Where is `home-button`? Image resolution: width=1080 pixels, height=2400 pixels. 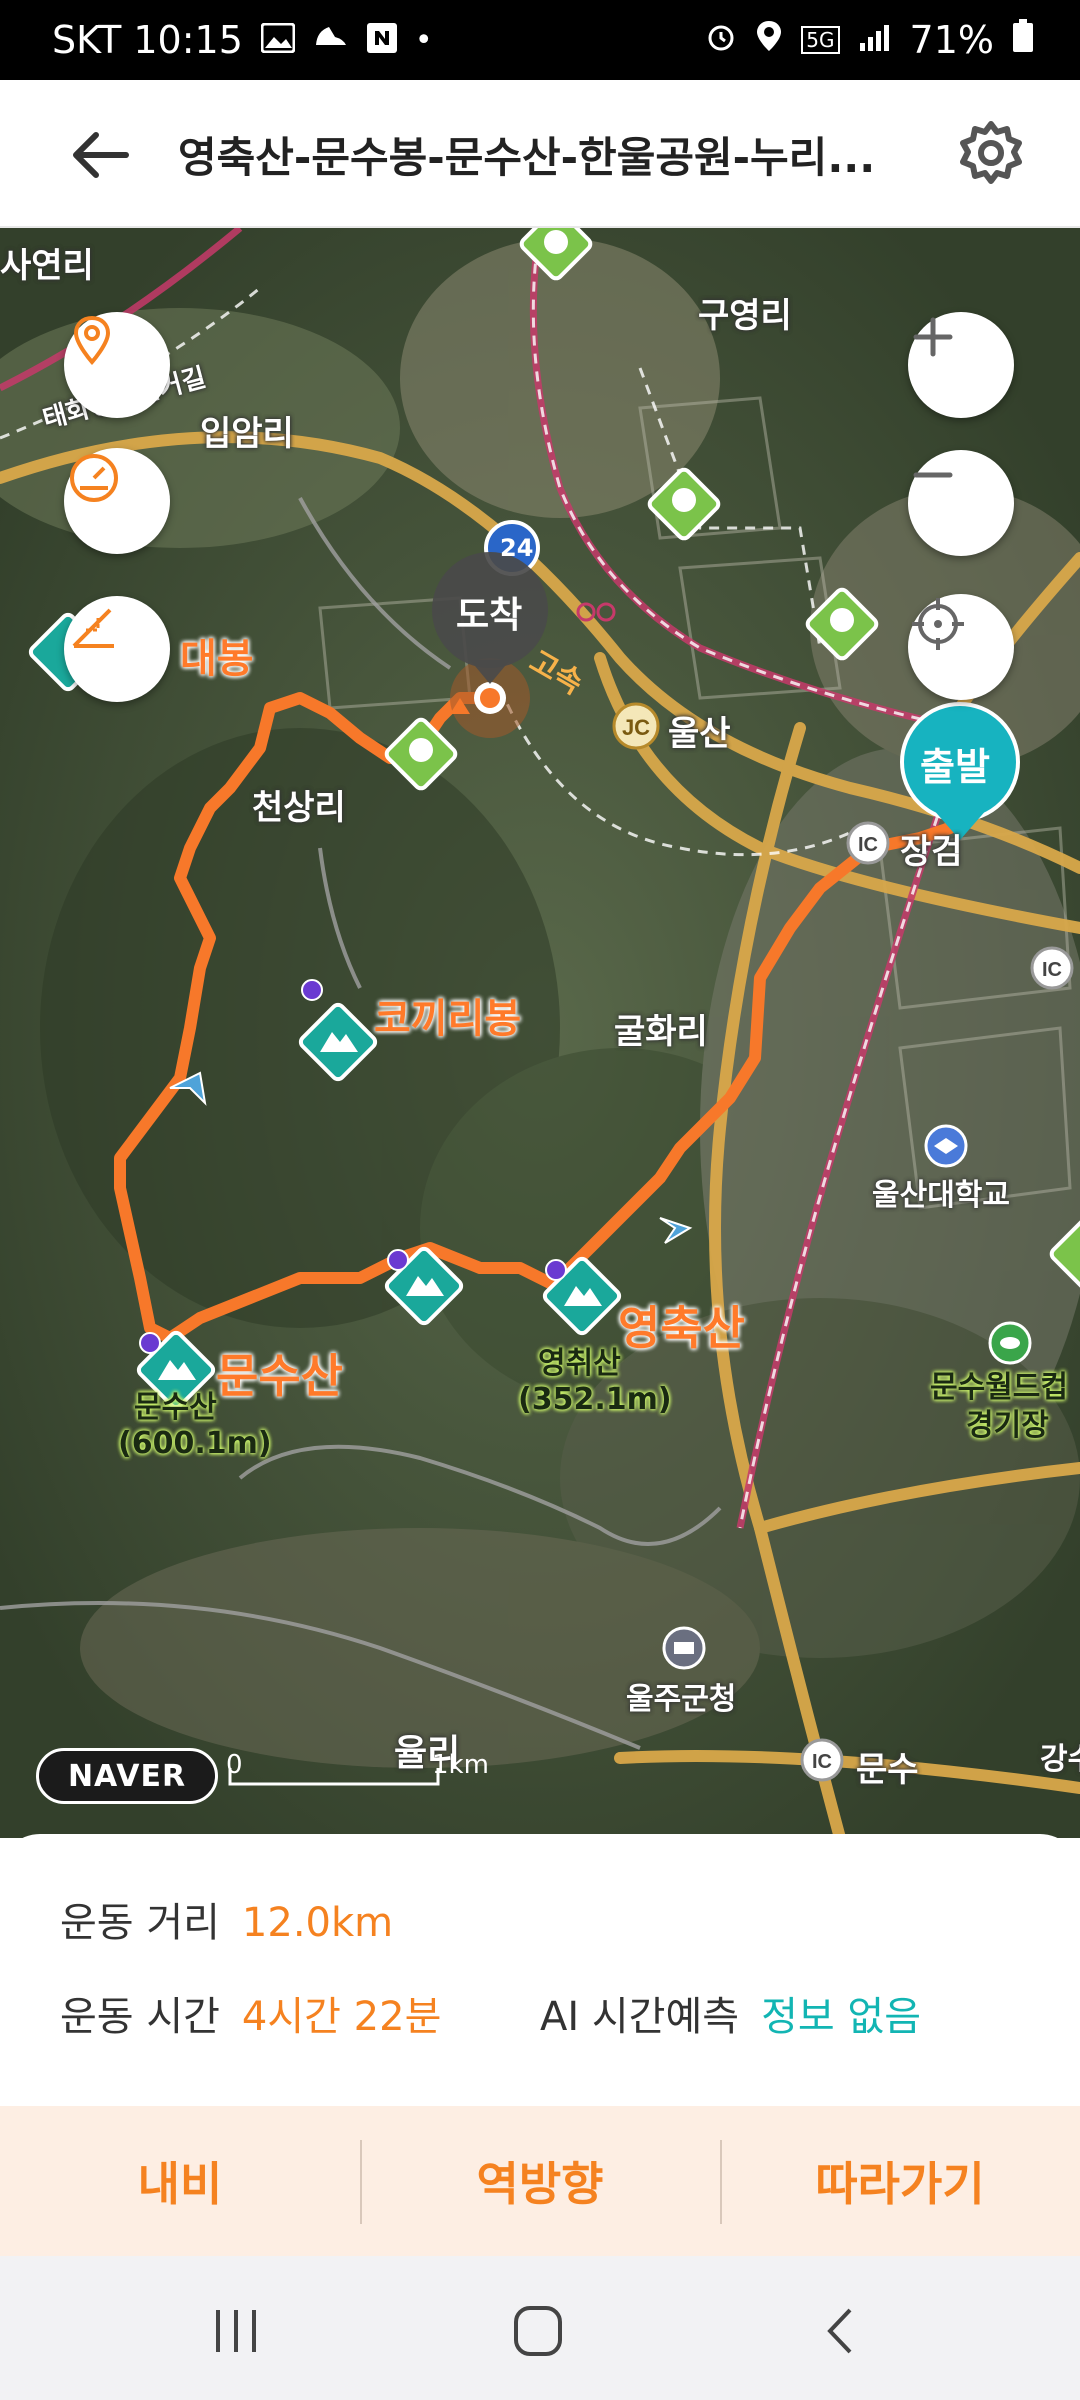 home-button is located at coordinates (538, 2333).